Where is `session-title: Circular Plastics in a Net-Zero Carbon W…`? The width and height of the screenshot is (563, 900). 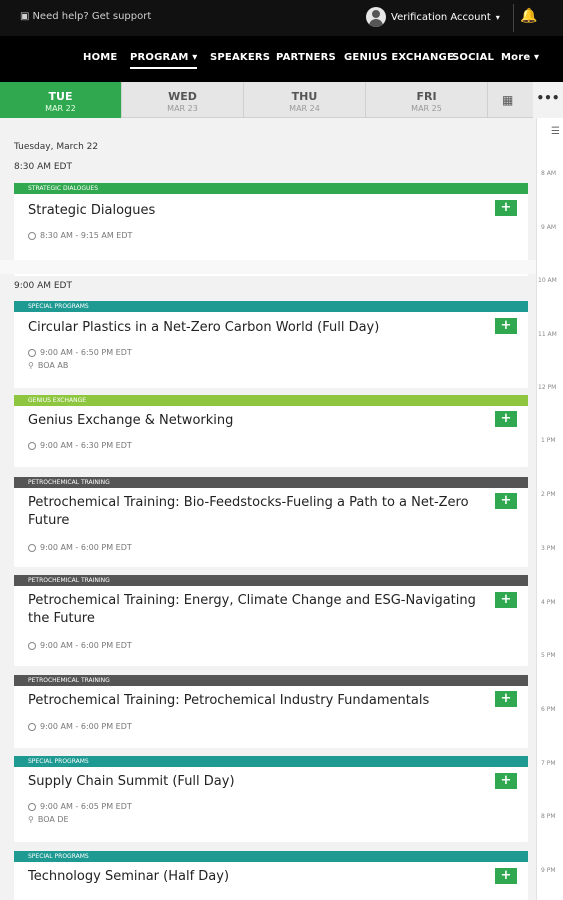 session-title: Circular Plastics in a Net-Zero Carbon W… is located at coordinates (204, 327).